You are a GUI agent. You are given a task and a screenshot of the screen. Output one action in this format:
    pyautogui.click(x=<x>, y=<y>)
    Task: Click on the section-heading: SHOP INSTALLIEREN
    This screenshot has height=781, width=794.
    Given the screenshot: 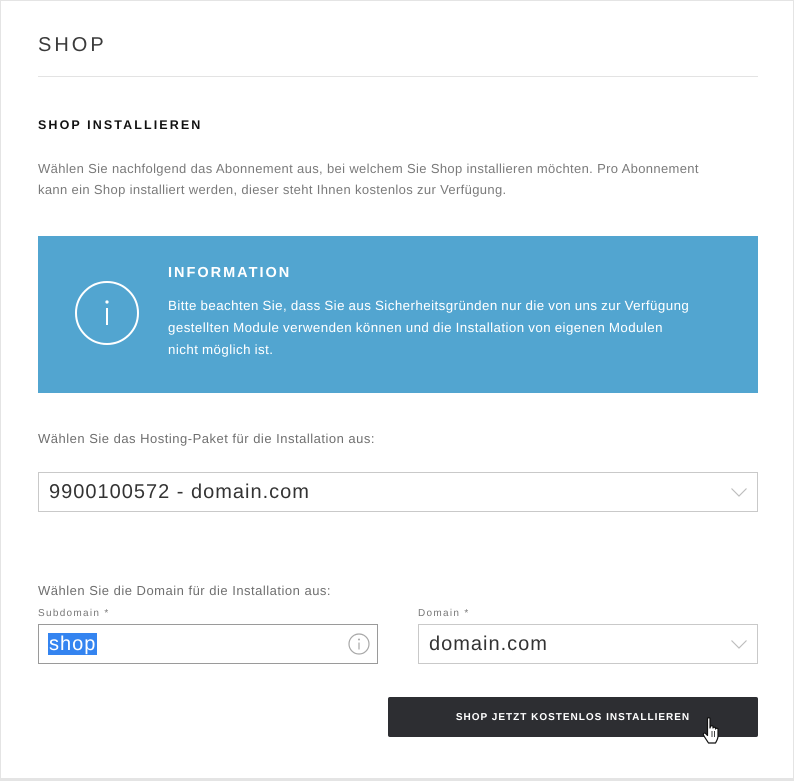 What is the action you would take?
    pyautogui.click(x=120, y=125)
    